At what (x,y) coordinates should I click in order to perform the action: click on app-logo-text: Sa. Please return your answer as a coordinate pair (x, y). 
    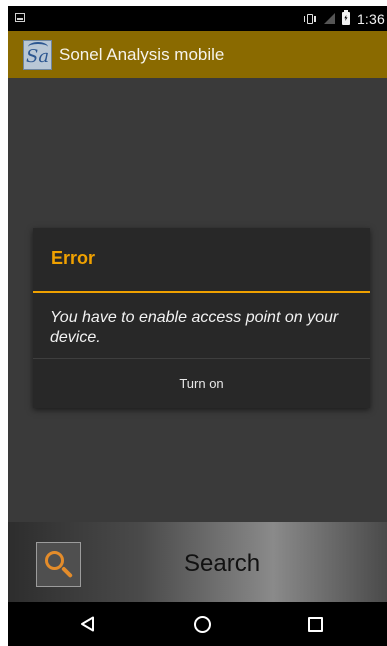
    Looking at the image, I should click on (38, 56).